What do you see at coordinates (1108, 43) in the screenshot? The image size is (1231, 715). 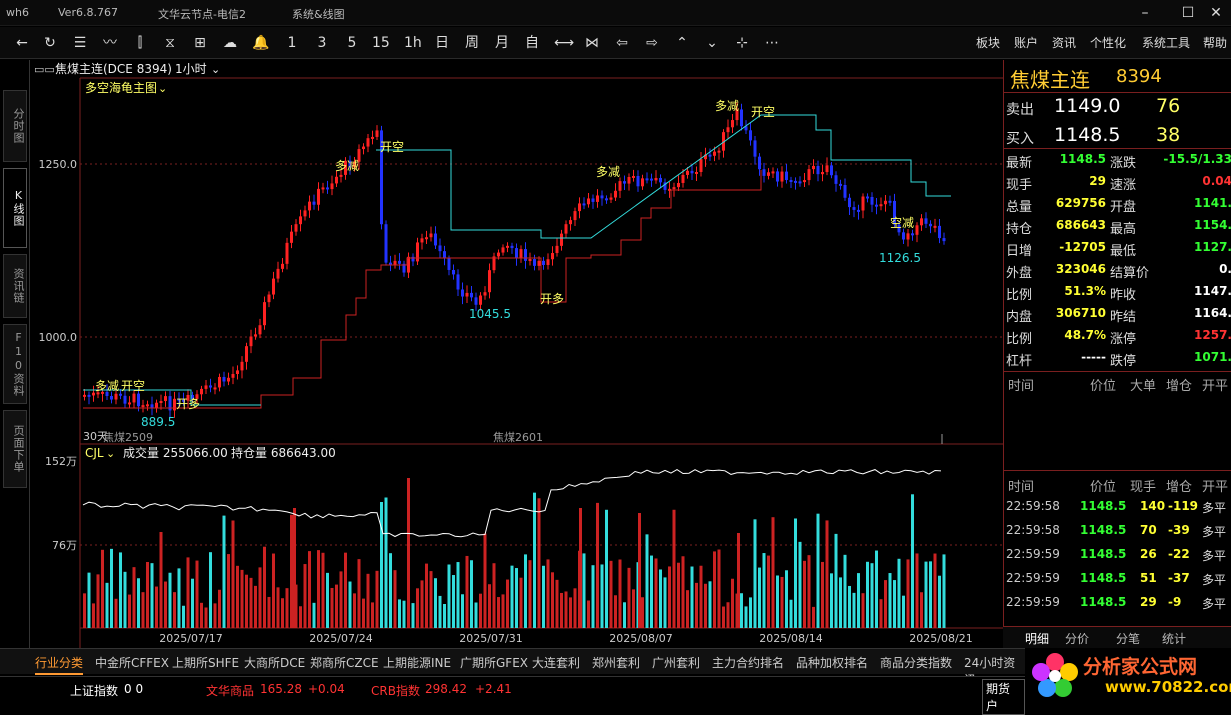 I see `menu-personalize: 个性化` at bounding box center [1108, 43].